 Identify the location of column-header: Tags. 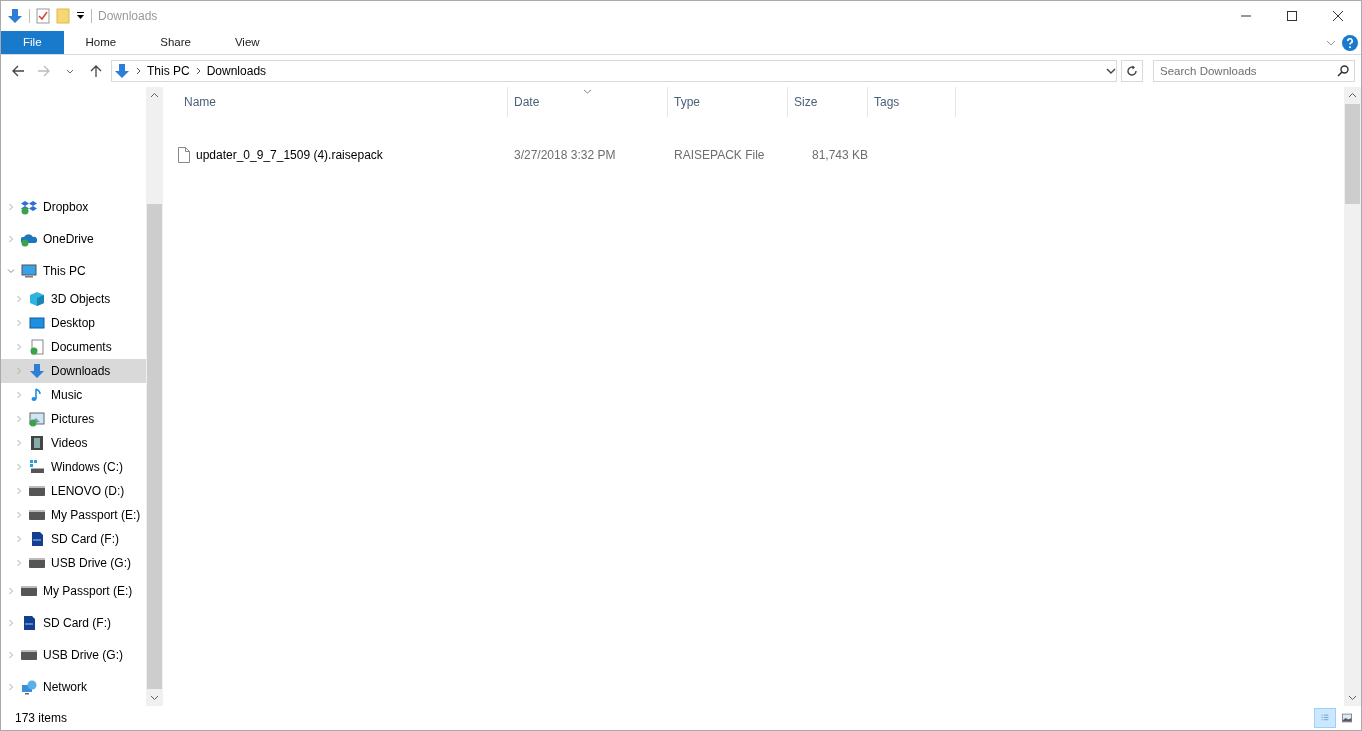
(912, 102).